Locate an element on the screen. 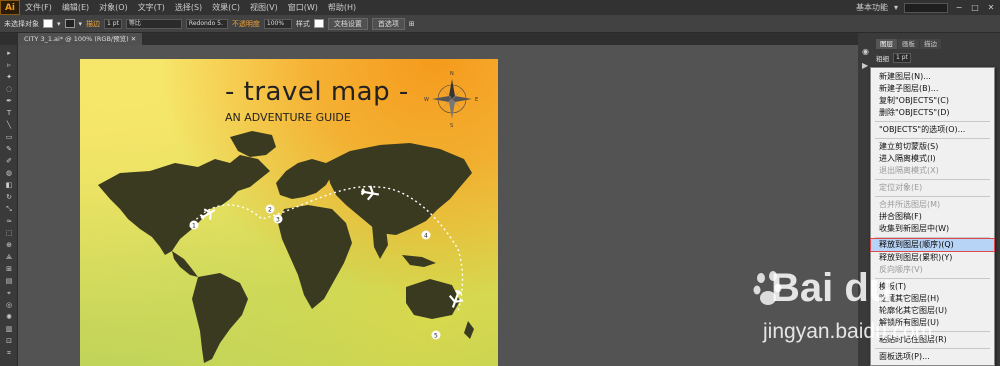 This screenshot has width=1000, height=366. menu-item-make-clipping-mask: 建立剪切蒙版(S) is located at coordinates (932, 147).